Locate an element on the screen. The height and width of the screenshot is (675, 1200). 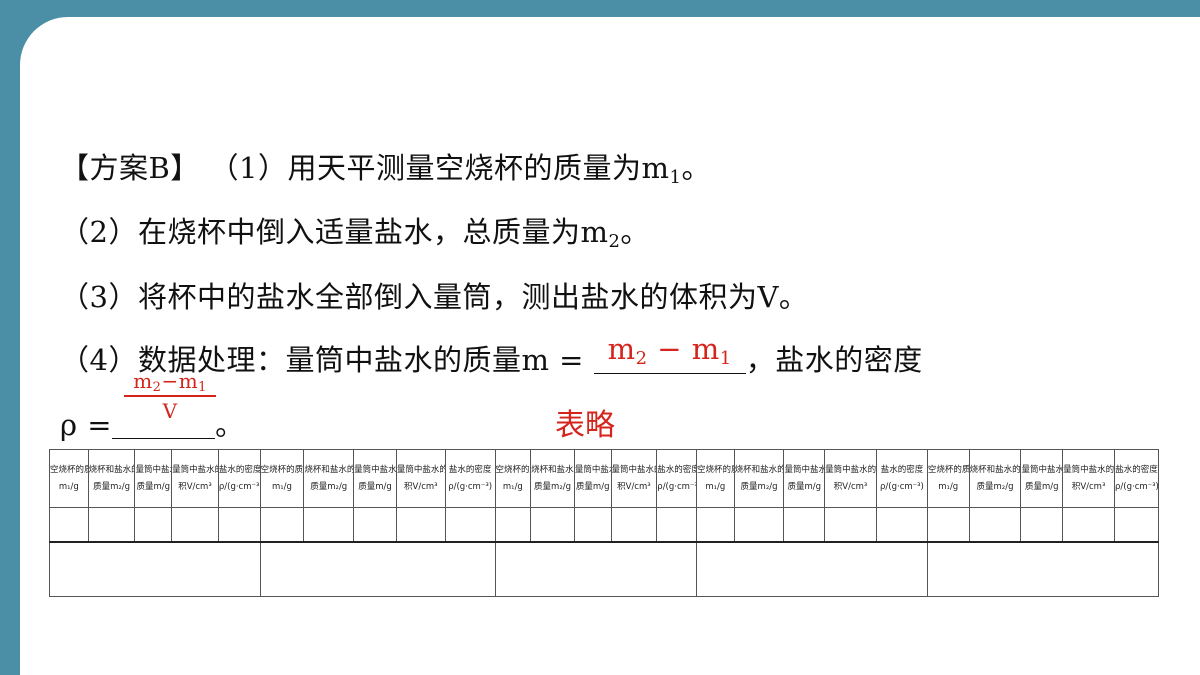
density-fraction: m2−m1 V is located at coordinates (170, 397).